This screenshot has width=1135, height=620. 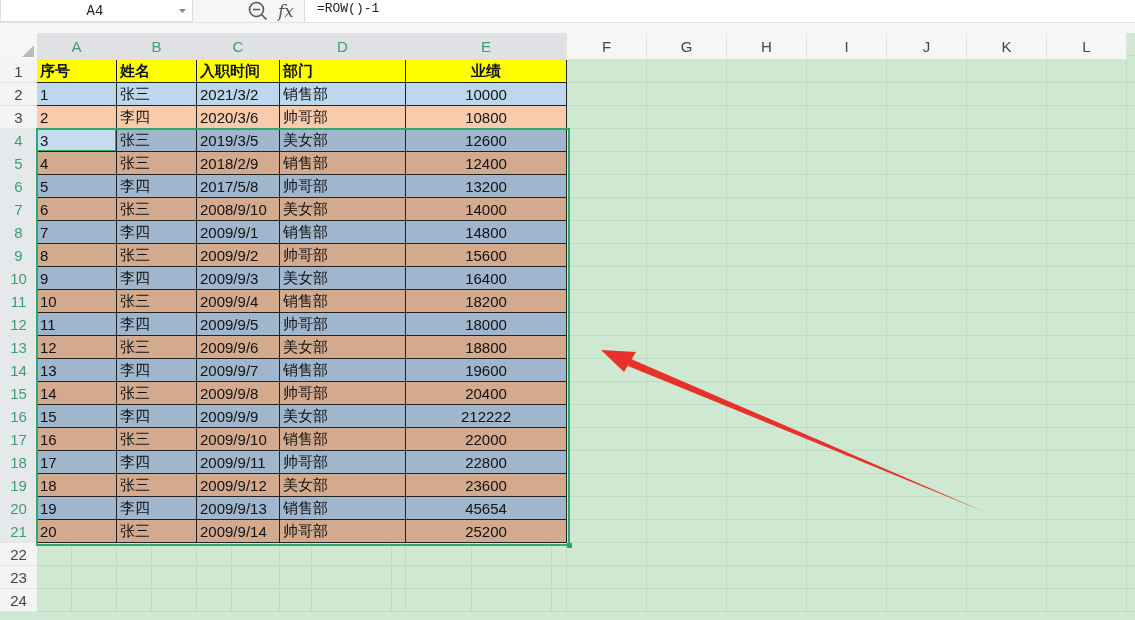 I want to click on row-header: 5, so click(x=18, y=163).